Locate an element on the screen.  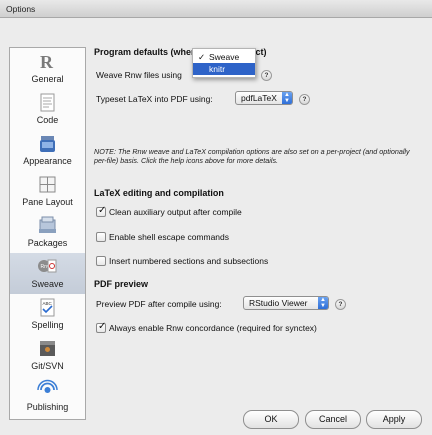
concordance-checkbox: ✓ is located at coordinates (101, 327).